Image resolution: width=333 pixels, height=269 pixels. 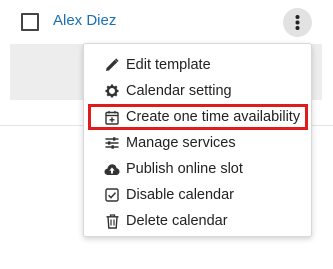 What do you see at coordinates (112, 117) in the screenshot?
I see `calendar-plus-icon` at bounding box center [112, 117].